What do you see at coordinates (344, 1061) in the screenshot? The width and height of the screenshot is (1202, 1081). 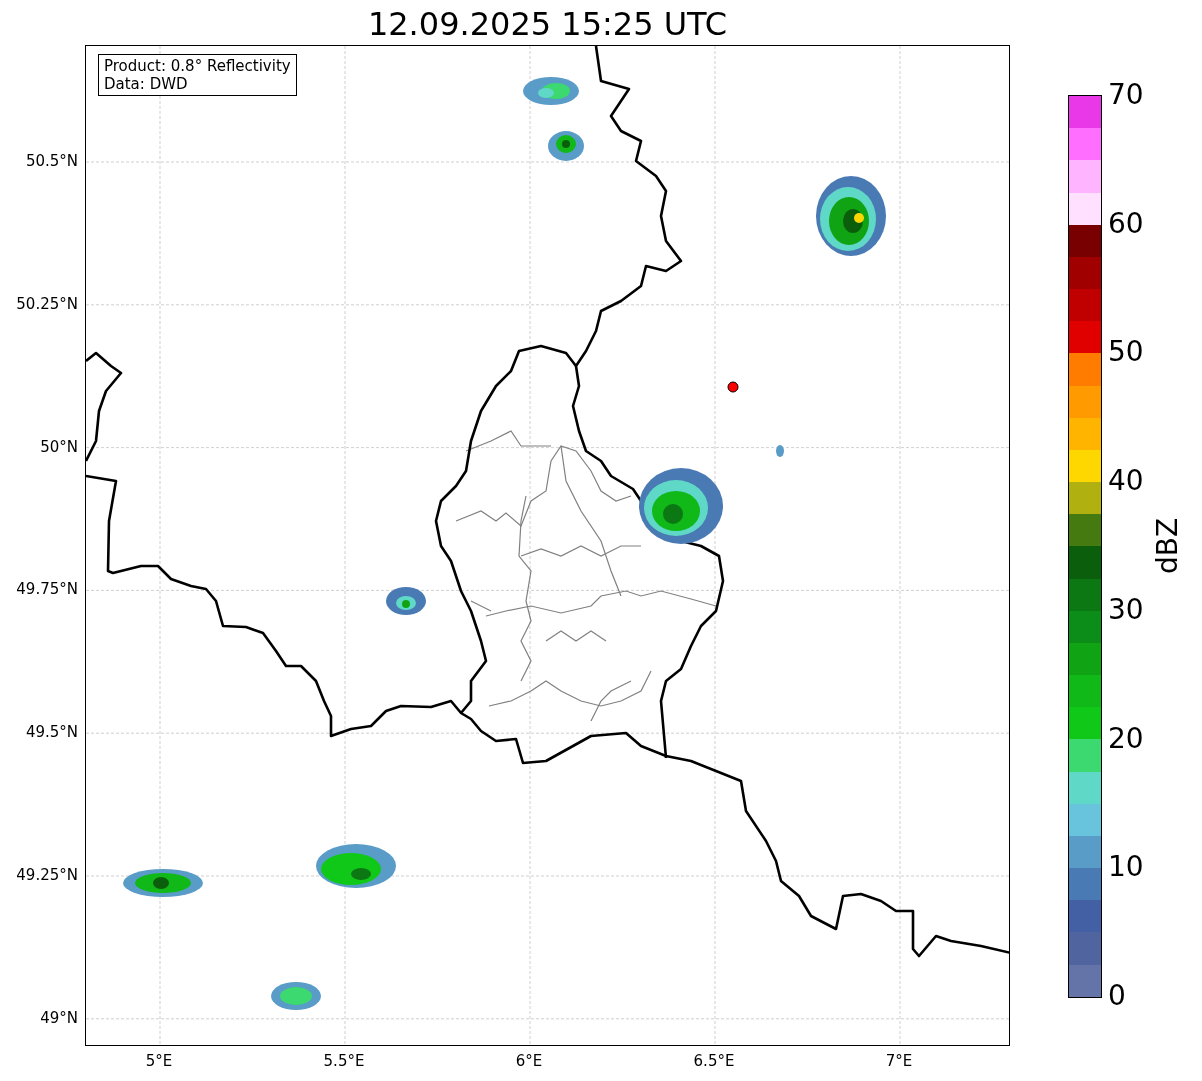 I see `longitude-tick-label: 5.5°E` at bounding box center [344, 1061].